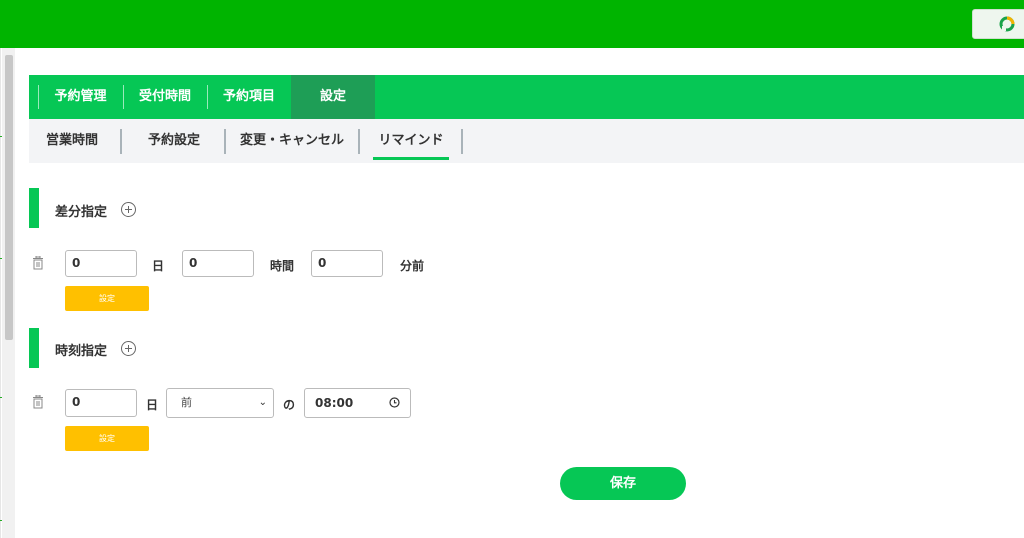  I want to click on chevron-down-icon: ⌄, so click(262, 402).